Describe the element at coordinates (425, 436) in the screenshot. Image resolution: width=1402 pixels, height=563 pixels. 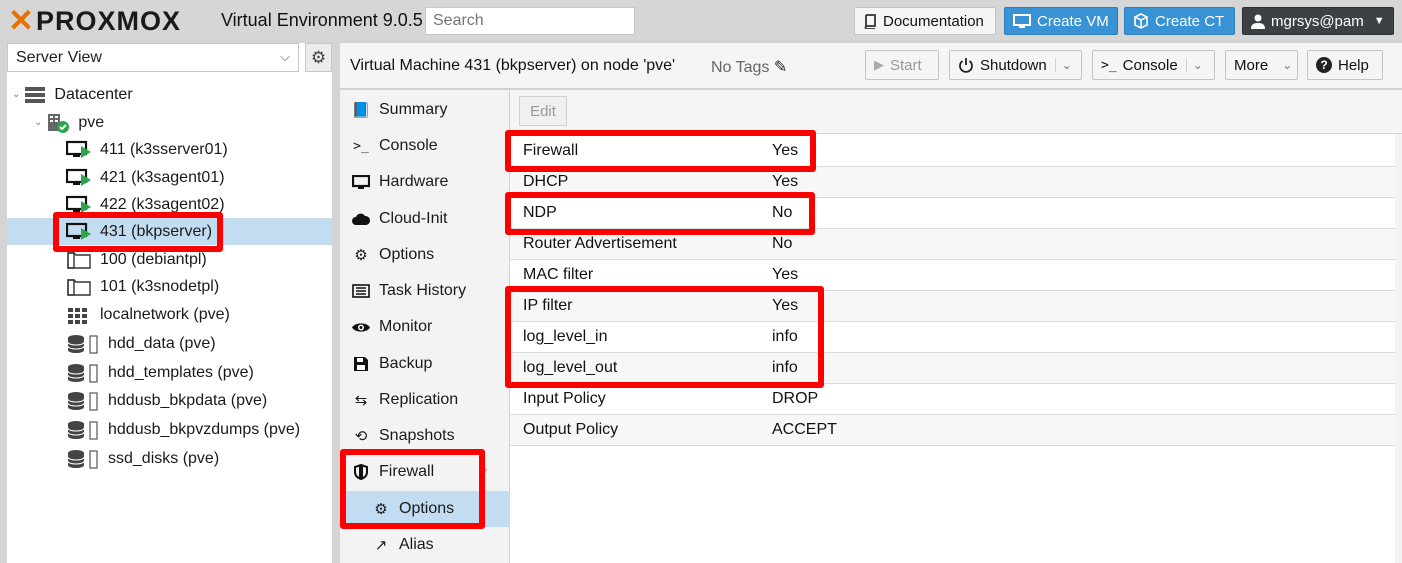
I see `menu-item-snapshots: ⟲ Snapshots` at that location.